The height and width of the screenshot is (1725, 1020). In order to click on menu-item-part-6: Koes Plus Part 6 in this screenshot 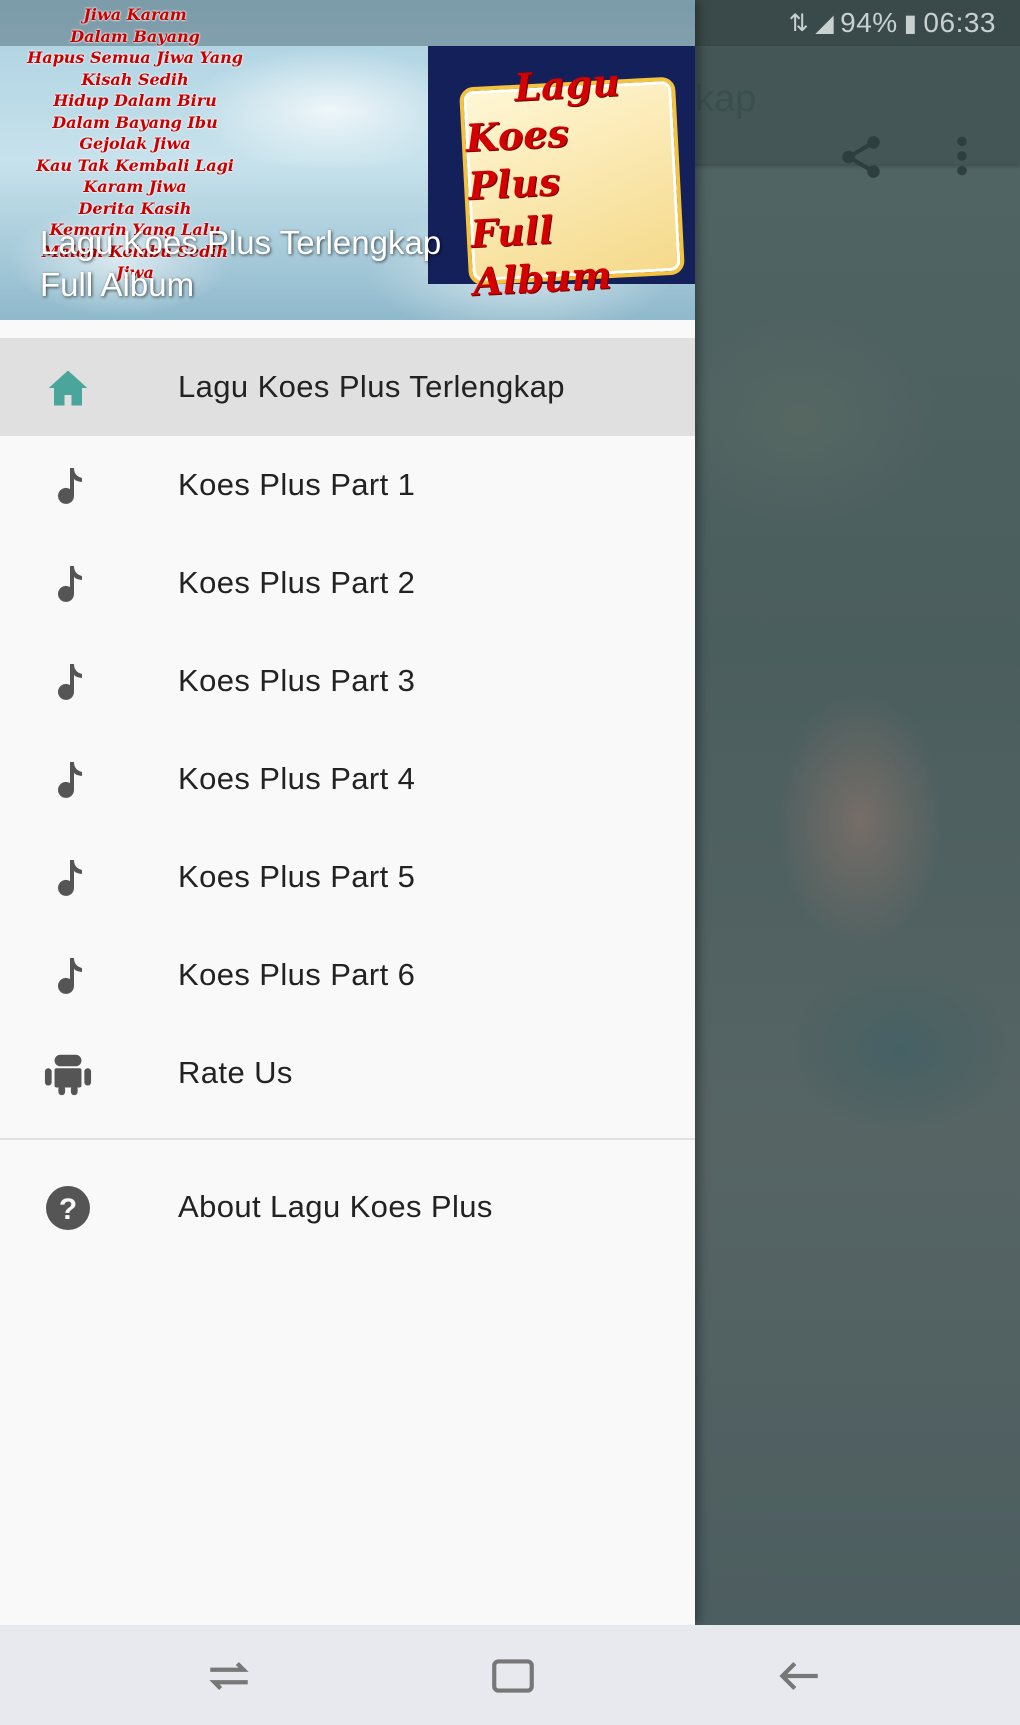, I will do `click(347, 975)`.